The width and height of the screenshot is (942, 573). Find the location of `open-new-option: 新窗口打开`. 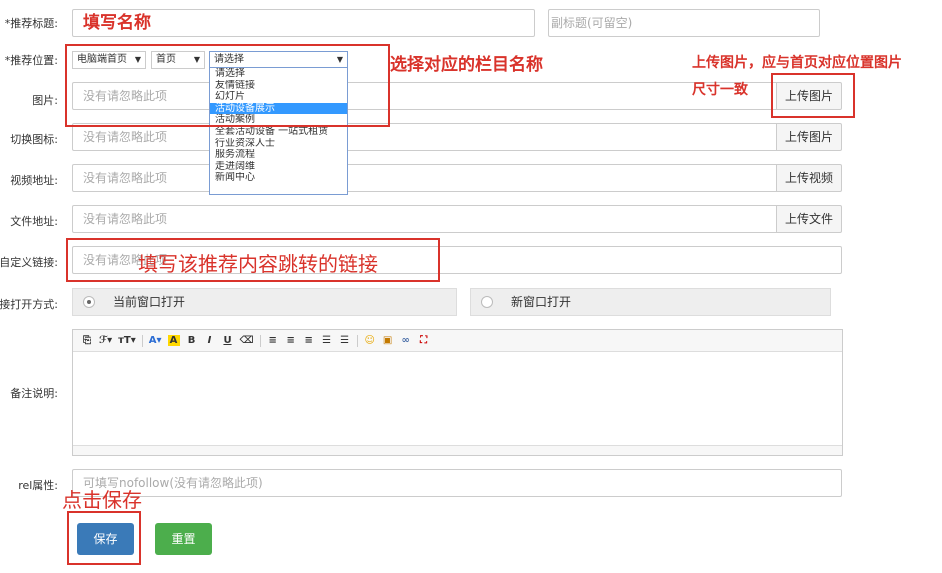

open-new-option: 新窗口打开 is located at coordinates (650, 302).